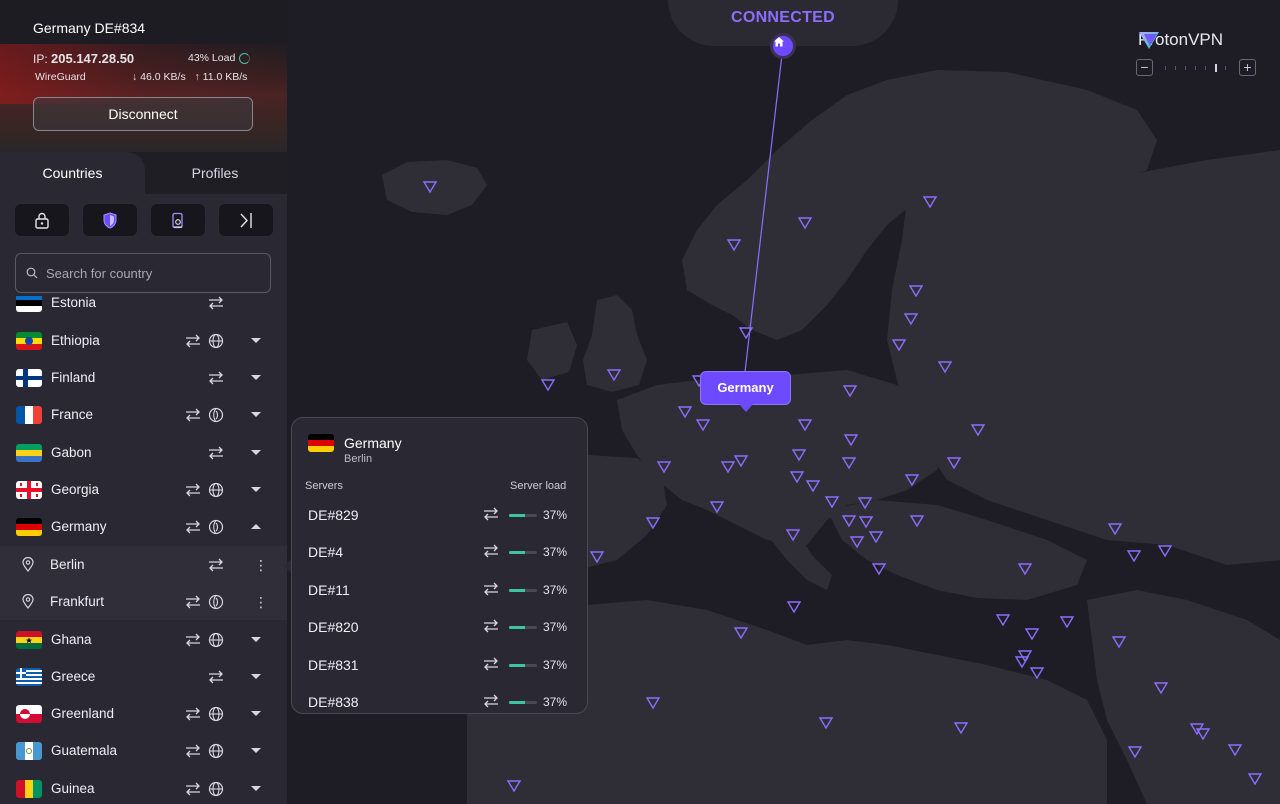 This screenshot has height=804, width=1280. Describe the element at coordinates (143, 377) in the screenshot. I see `list-item-finland: Finland` at that location.